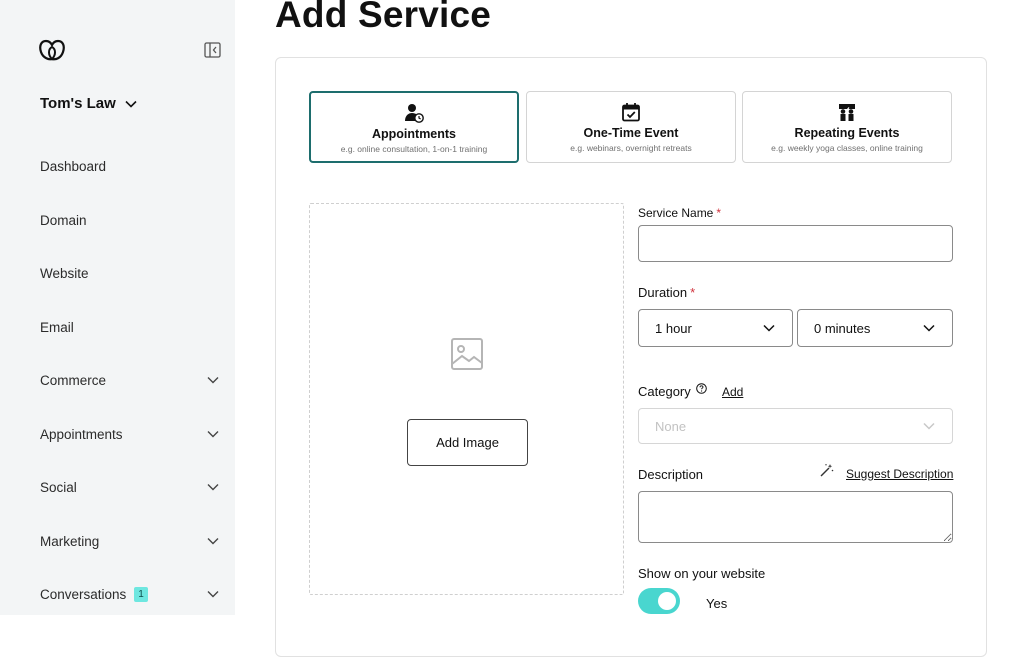  I want to click on sidebar-item-domain: Domain, so click(130, 220).